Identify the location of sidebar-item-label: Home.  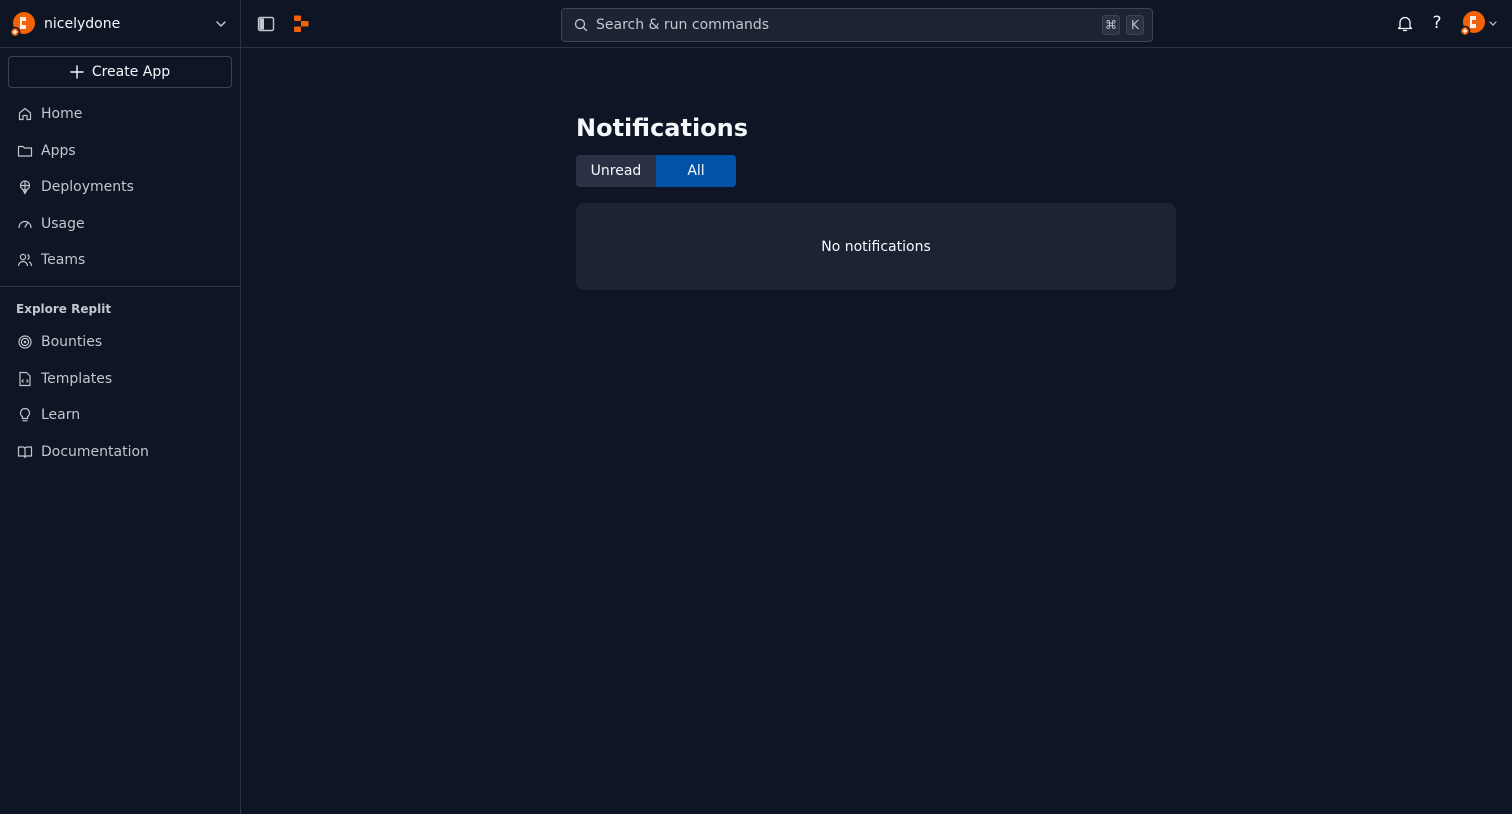
(62, 114).